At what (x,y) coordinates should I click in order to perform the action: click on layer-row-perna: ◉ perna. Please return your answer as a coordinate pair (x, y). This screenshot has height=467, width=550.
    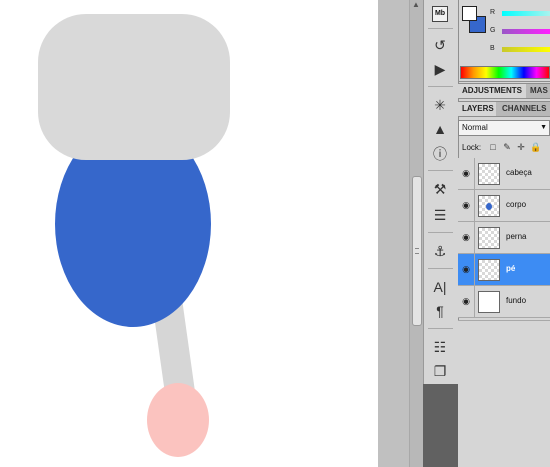
    Looking at the image, I should click on (504, 238).